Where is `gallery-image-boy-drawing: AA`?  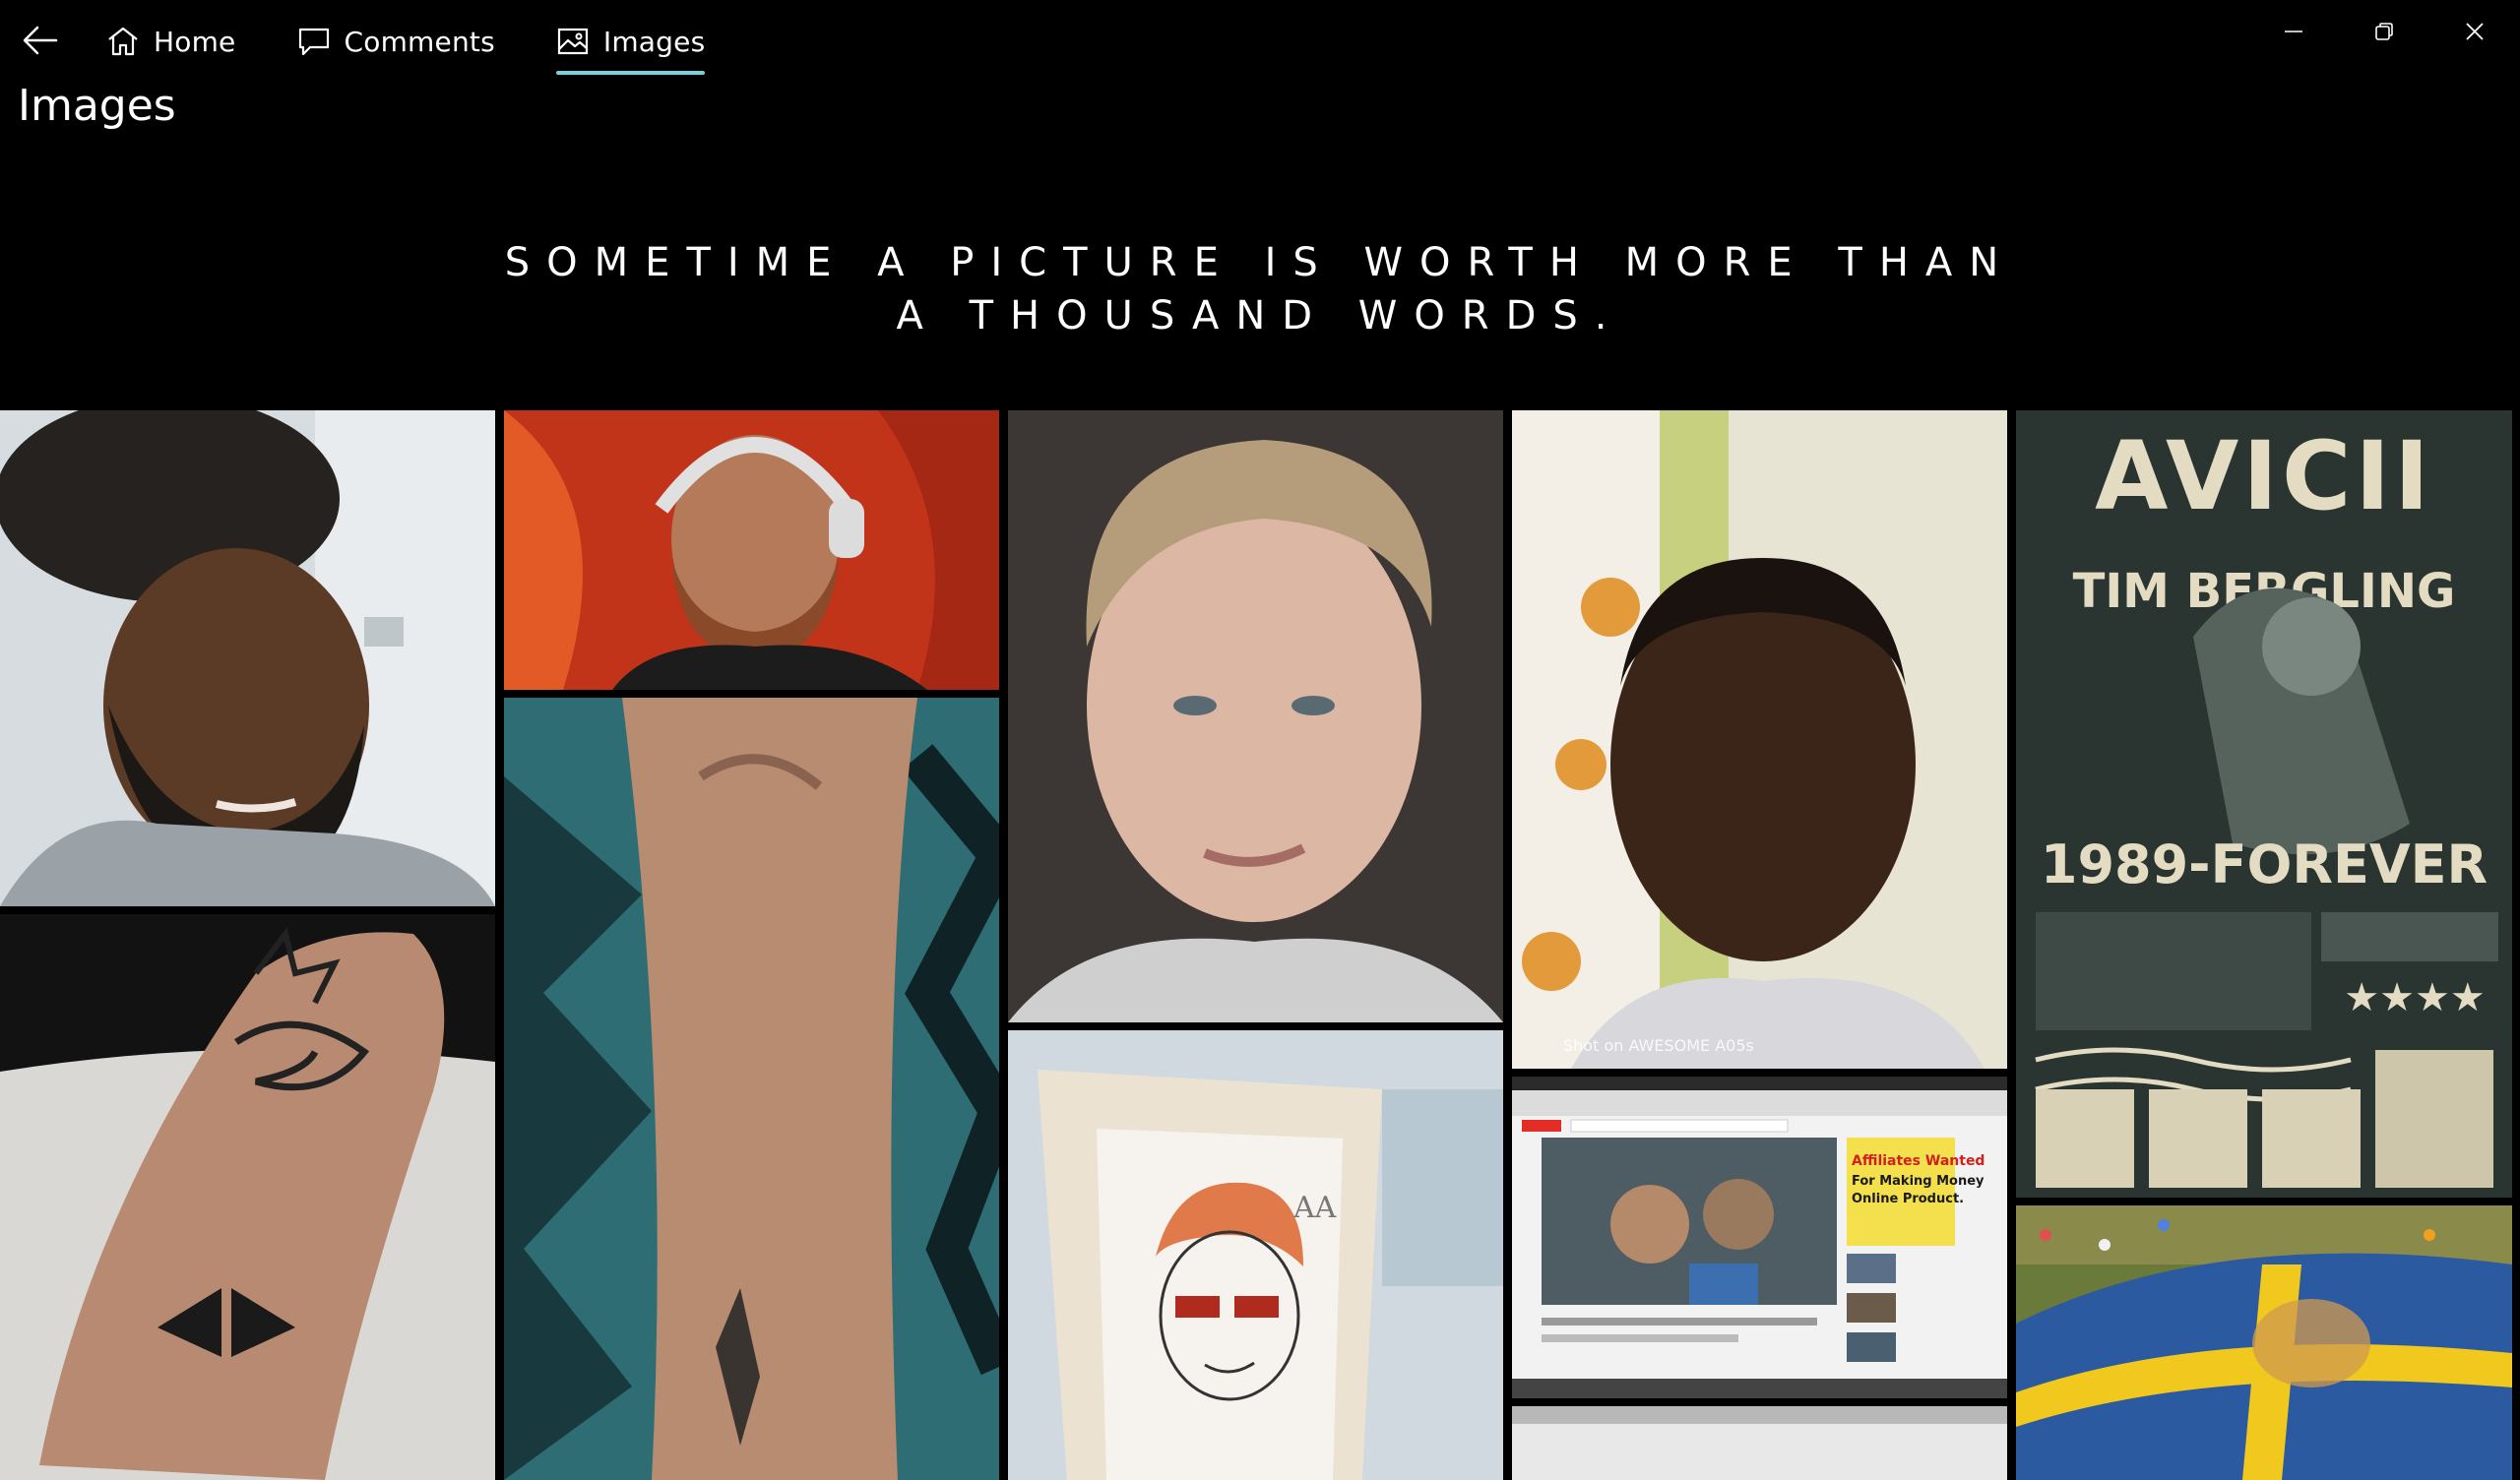 gallery-image-boy-drawing: AA is located at coordinates (1255, 1255).